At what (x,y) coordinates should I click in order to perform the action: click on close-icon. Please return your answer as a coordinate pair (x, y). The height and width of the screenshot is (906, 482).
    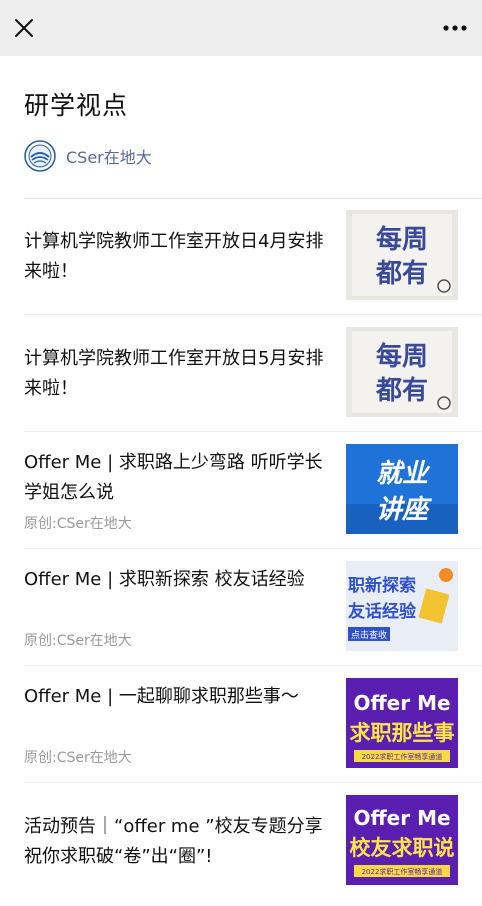
    Looking at the image, I should click on (24, 28).